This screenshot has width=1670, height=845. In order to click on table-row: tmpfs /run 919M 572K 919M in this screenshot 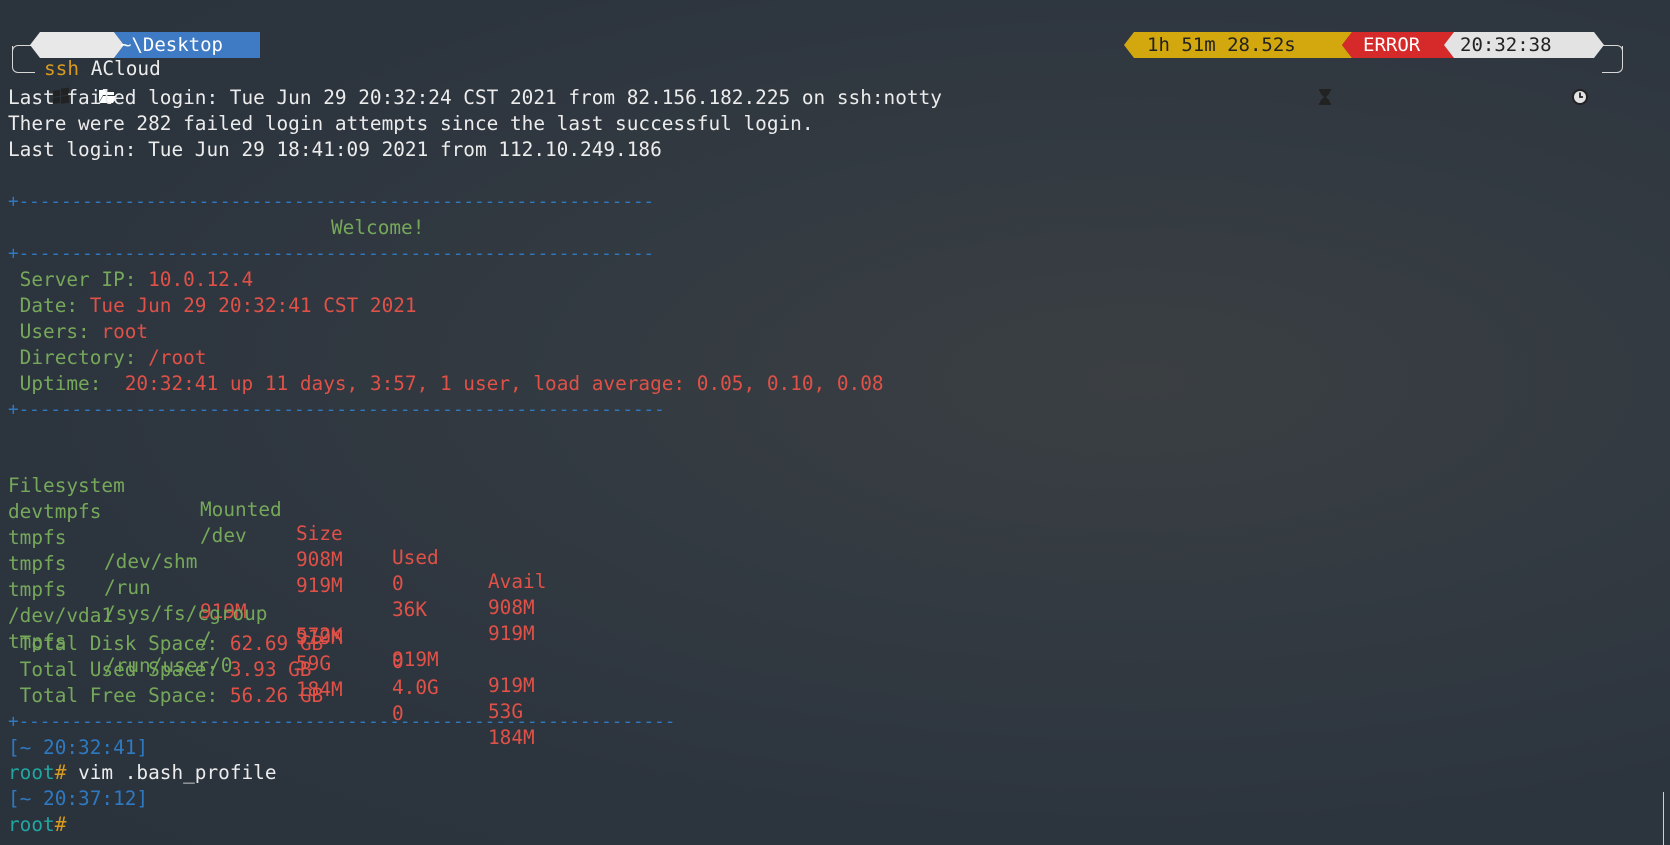, I will do `click(223, 599)`.